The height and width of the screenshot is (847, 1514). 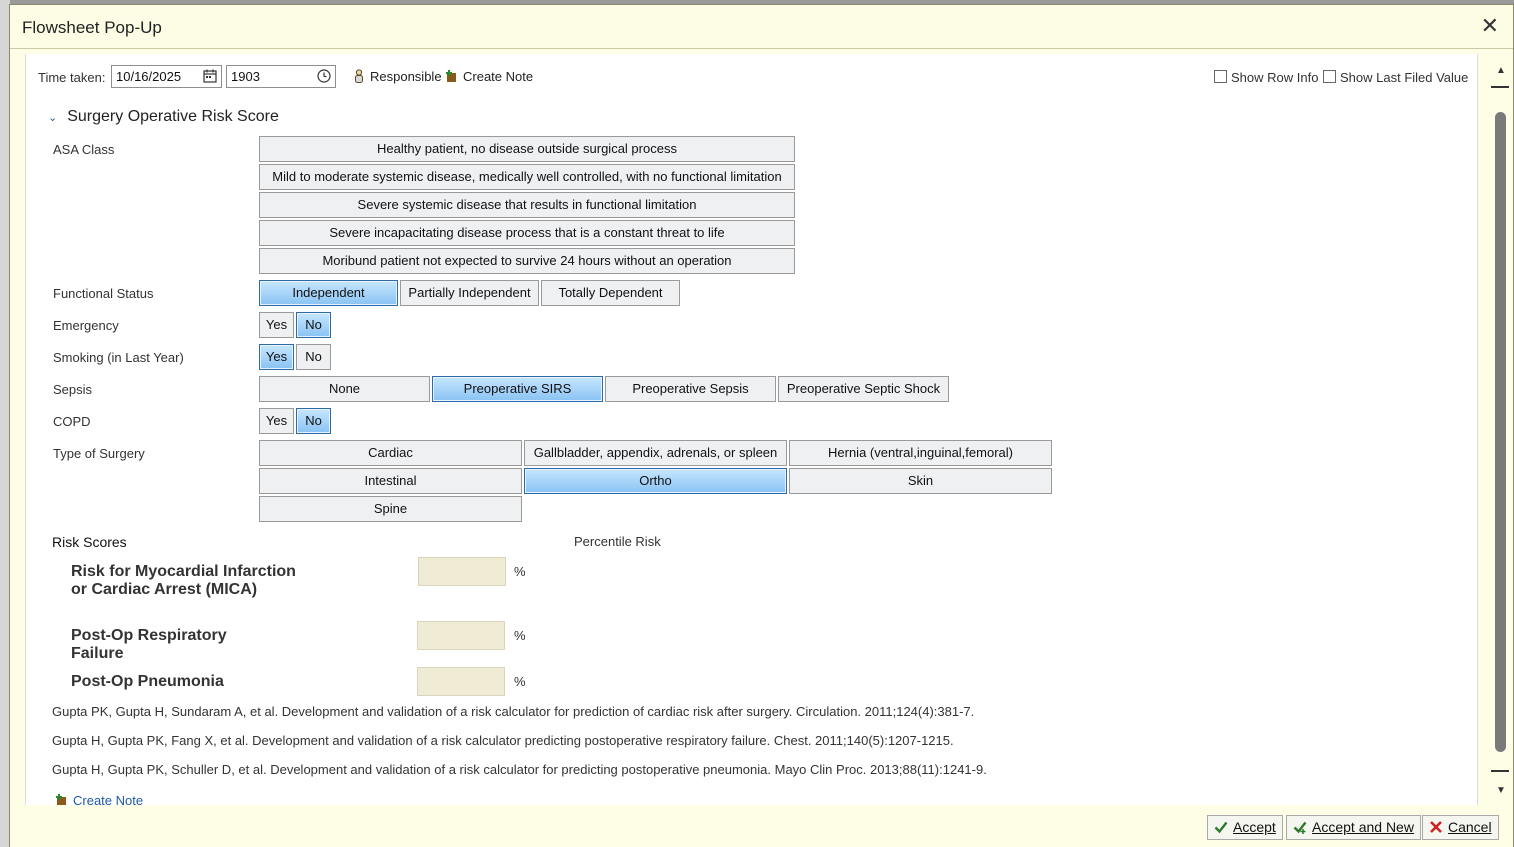 I want to click on emergency-yes-option: Yes, so click(x=276, y=325).